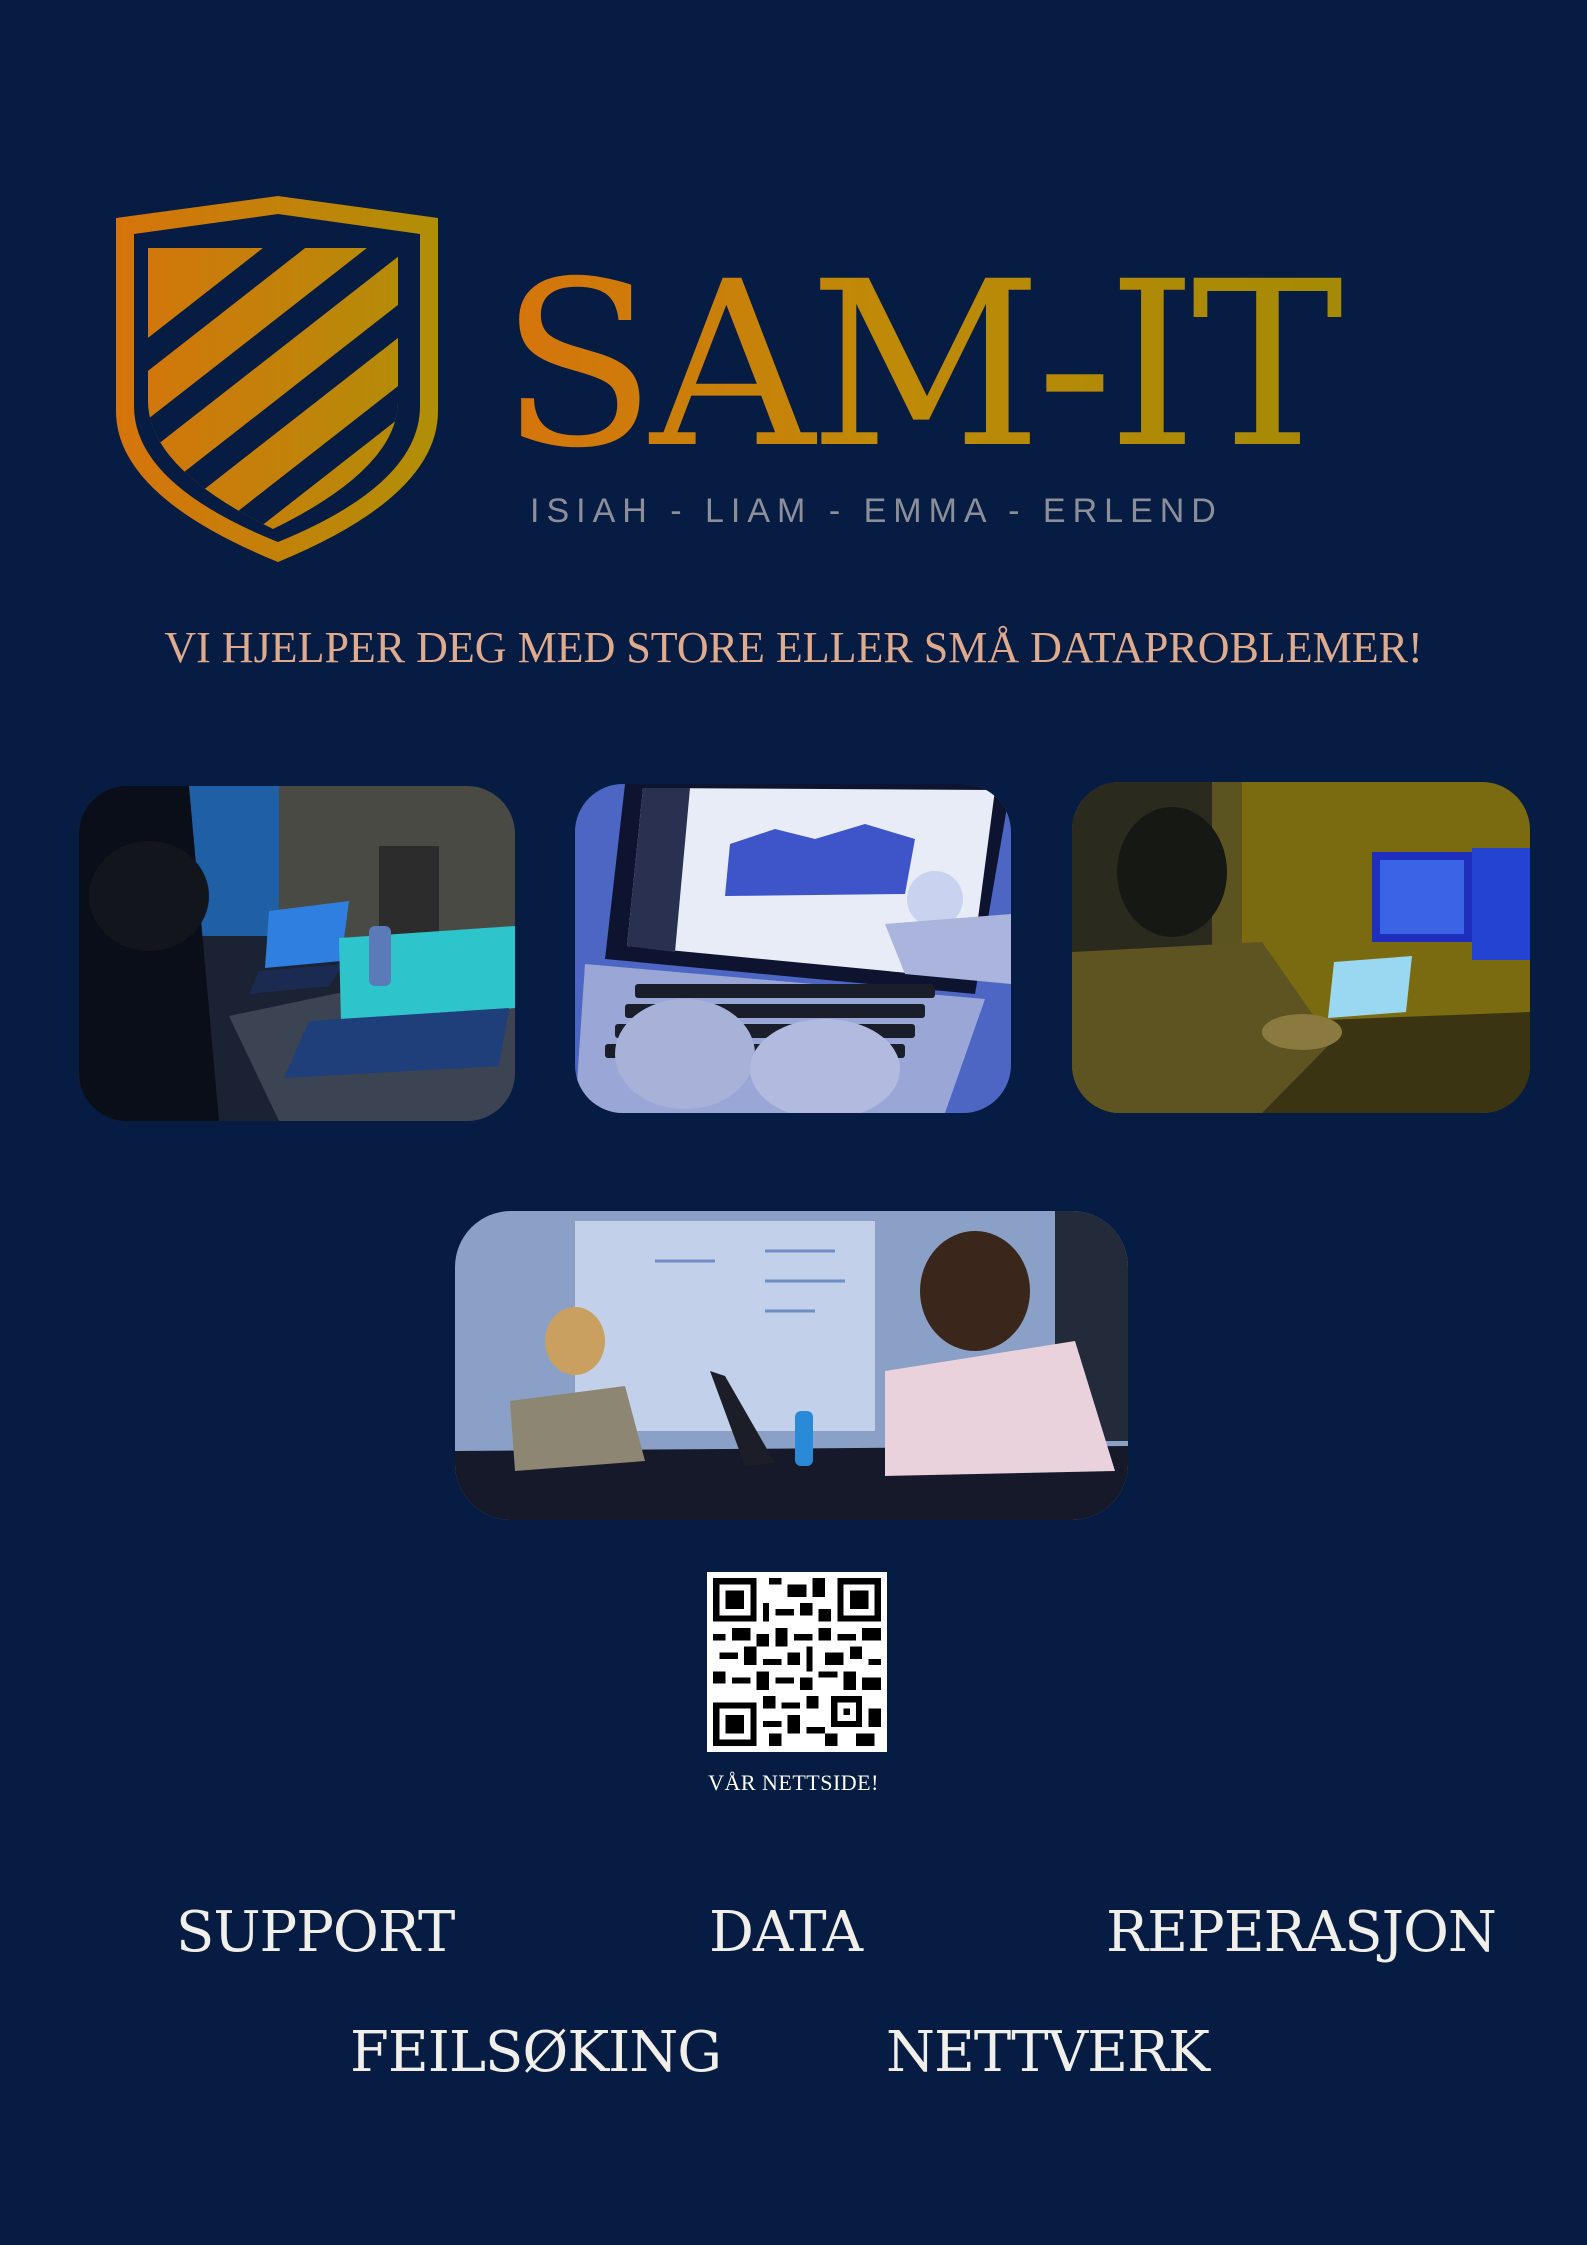 This screenshot has width=1587, height=2245. What do you see at coordinates (786, 1932) in the screenshot?
I see `service-data: DATA` at bounding box center [786, 1932].